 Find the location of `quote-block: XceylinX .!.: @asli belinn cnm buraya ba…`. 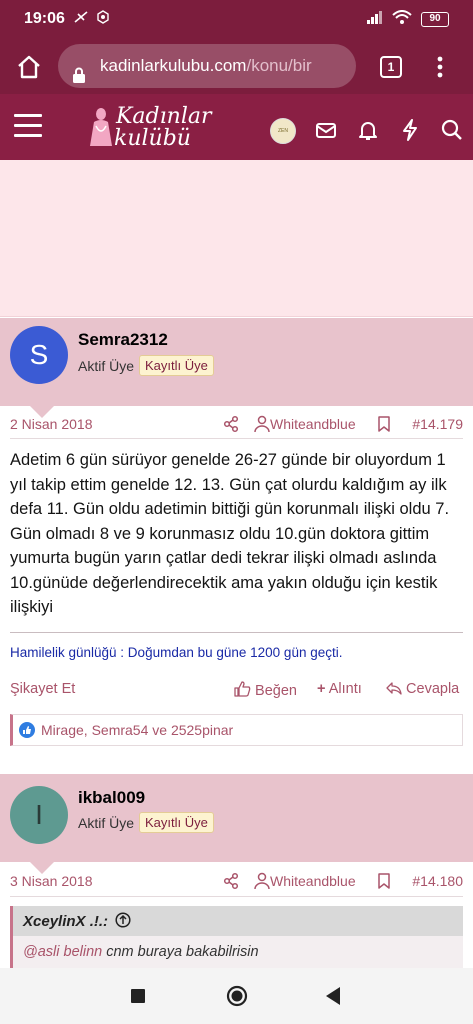

quote-block: XceylinX .!.: @asli belinn cnm buraya ba… is located at coordinates (236, 937).